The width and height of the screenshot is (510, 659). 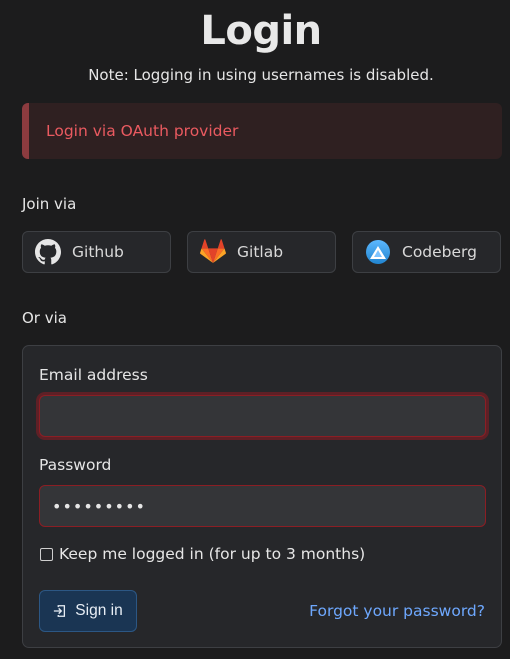 I want to click on sign-in-button: Sign in, so click(x=88, y=611).